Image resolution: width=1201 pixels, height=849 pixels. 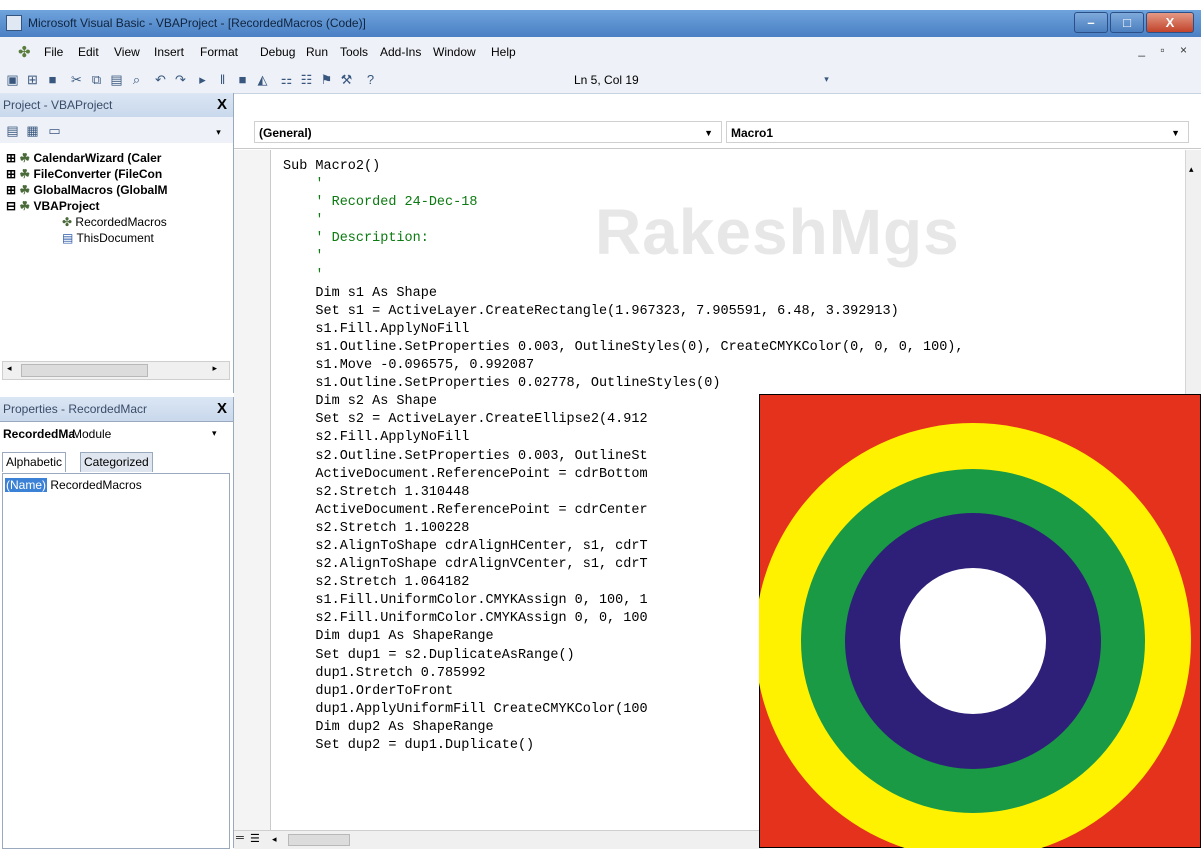 I want to click on help-icon: ?, so click(x=370, y=79).